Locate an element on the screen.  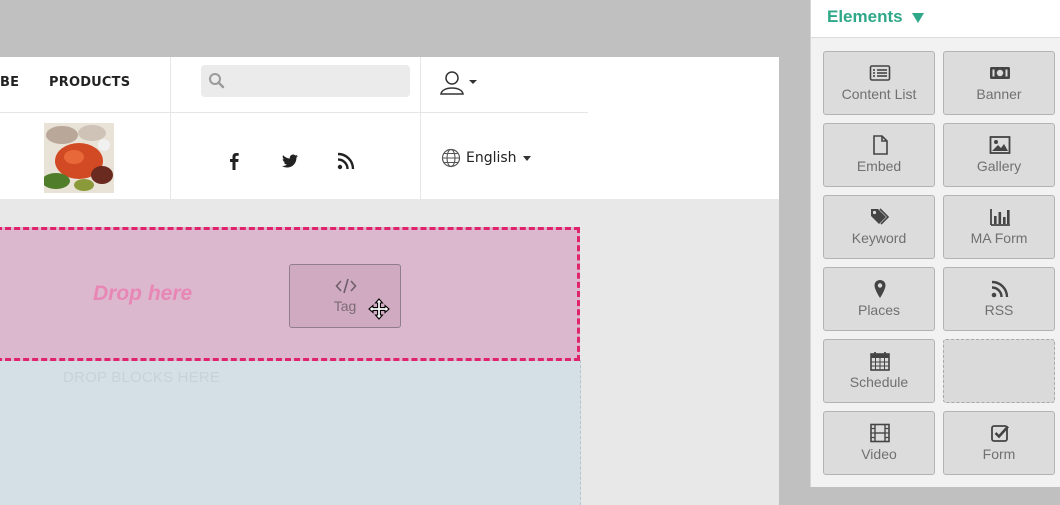
user-icon is located at coordinates (458, 83).